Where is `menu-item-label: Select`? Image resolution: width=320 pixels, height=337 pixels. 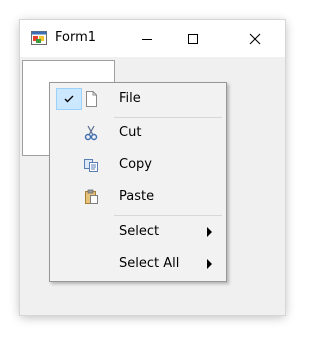 menu-item-label: Select is located at coordinates (139, 231).